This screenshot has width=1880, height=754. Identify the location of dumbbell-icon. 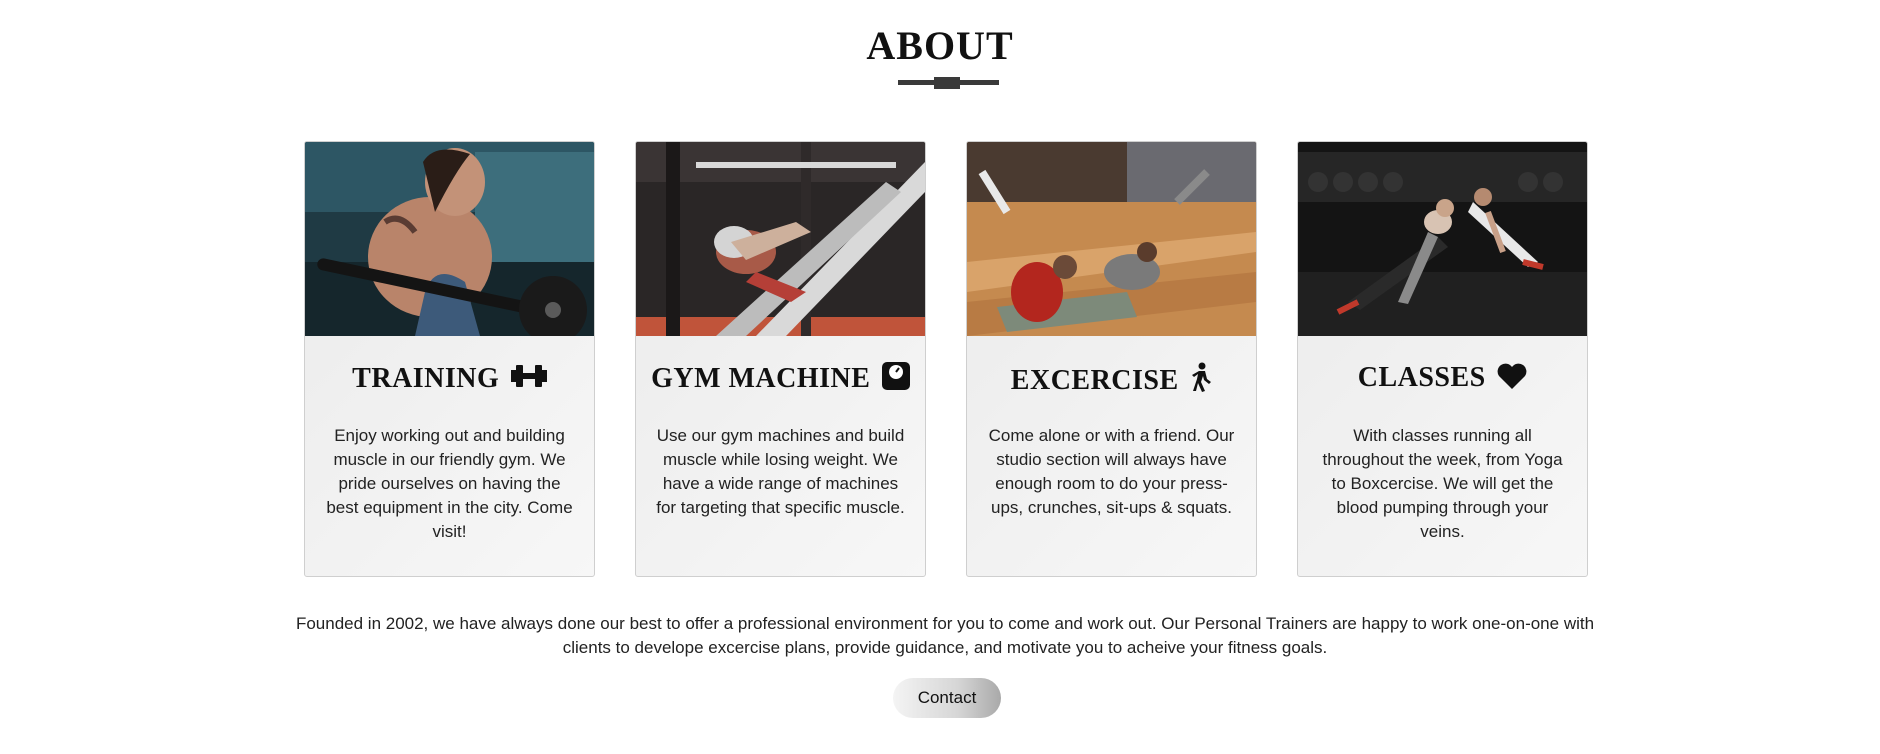
(528, 380).